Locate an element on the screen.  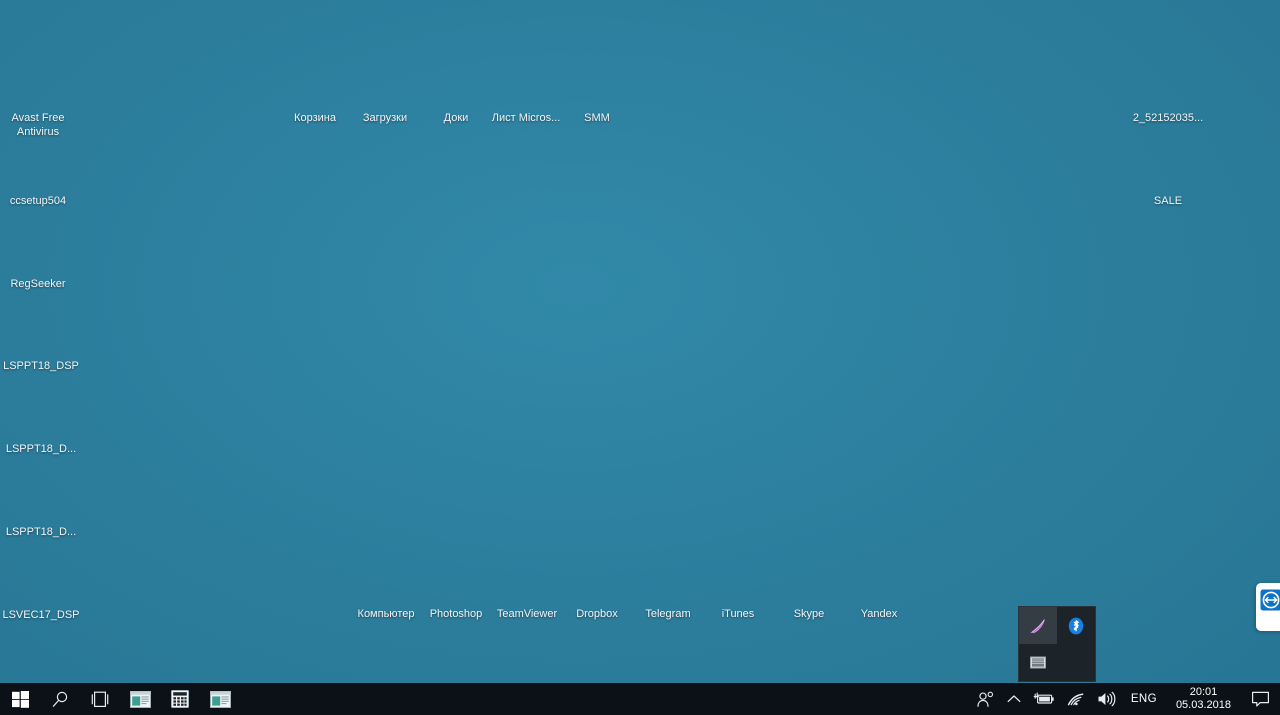
desktop-icon-computer: Компьютер is located at coordinates (386, 589).